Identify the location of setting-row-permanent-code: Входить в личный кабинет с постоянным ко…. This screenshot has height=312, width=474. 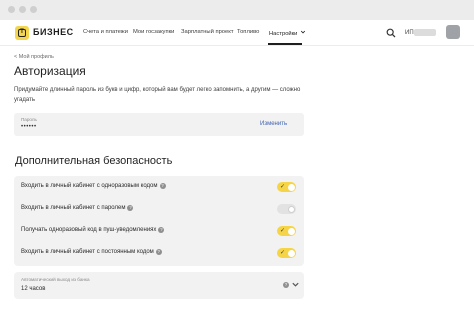
(159, 253).